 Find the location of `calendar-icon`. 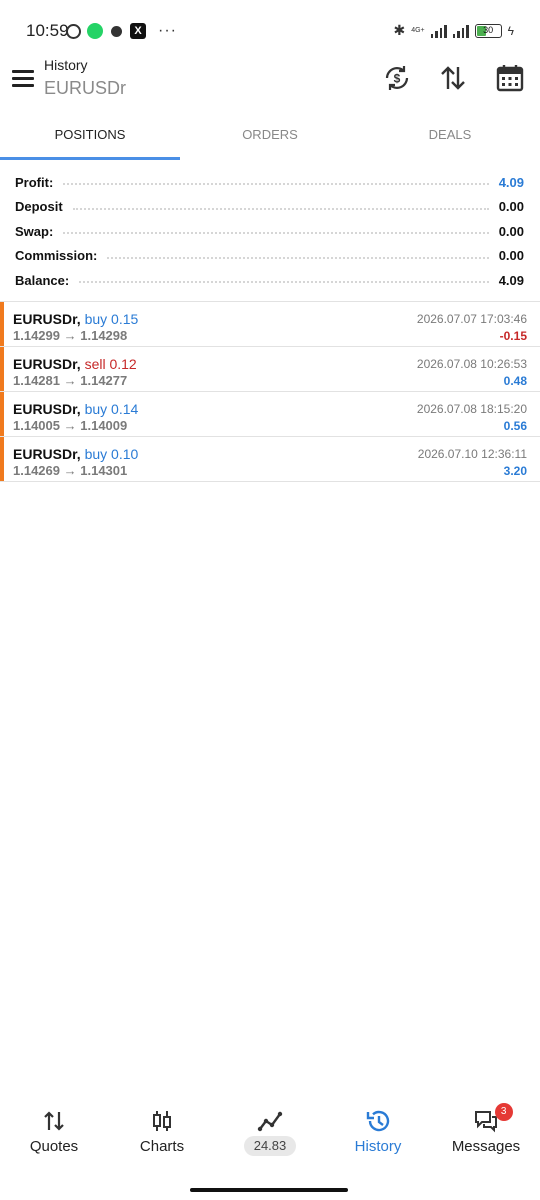

calendar-icon is located at coordinates (510, 78).